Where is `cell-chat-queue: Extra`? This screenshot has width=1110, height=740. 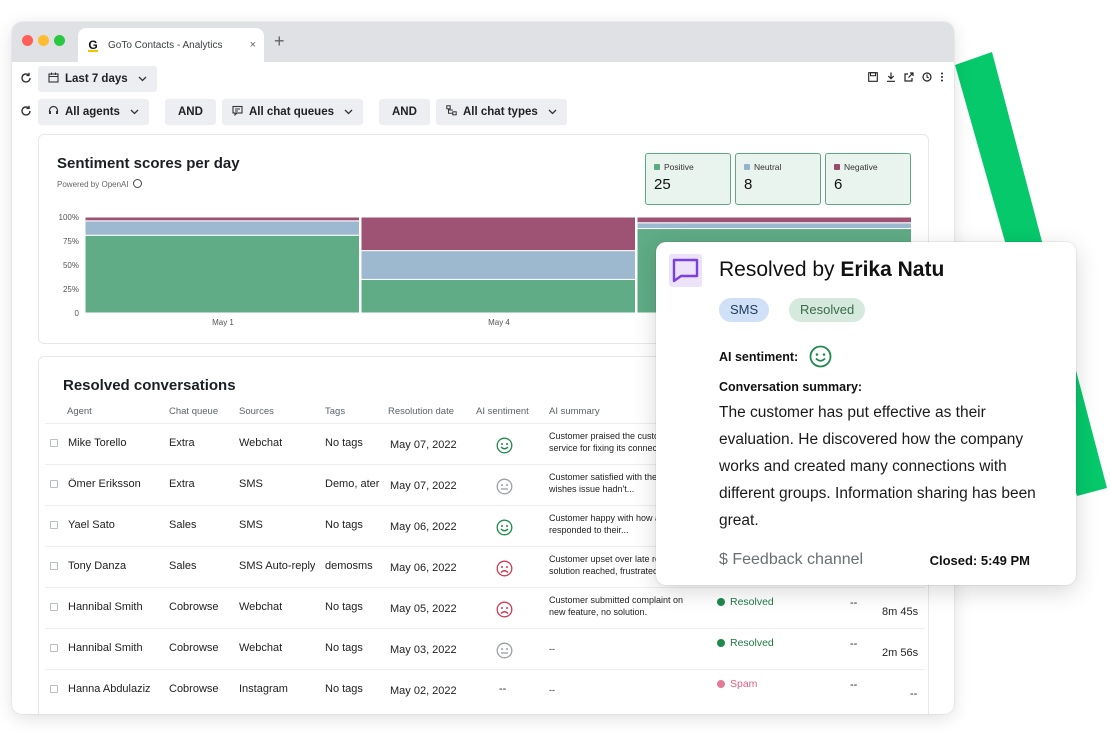 cell-chat-queue: Extra is located at coordinates (182, 484).